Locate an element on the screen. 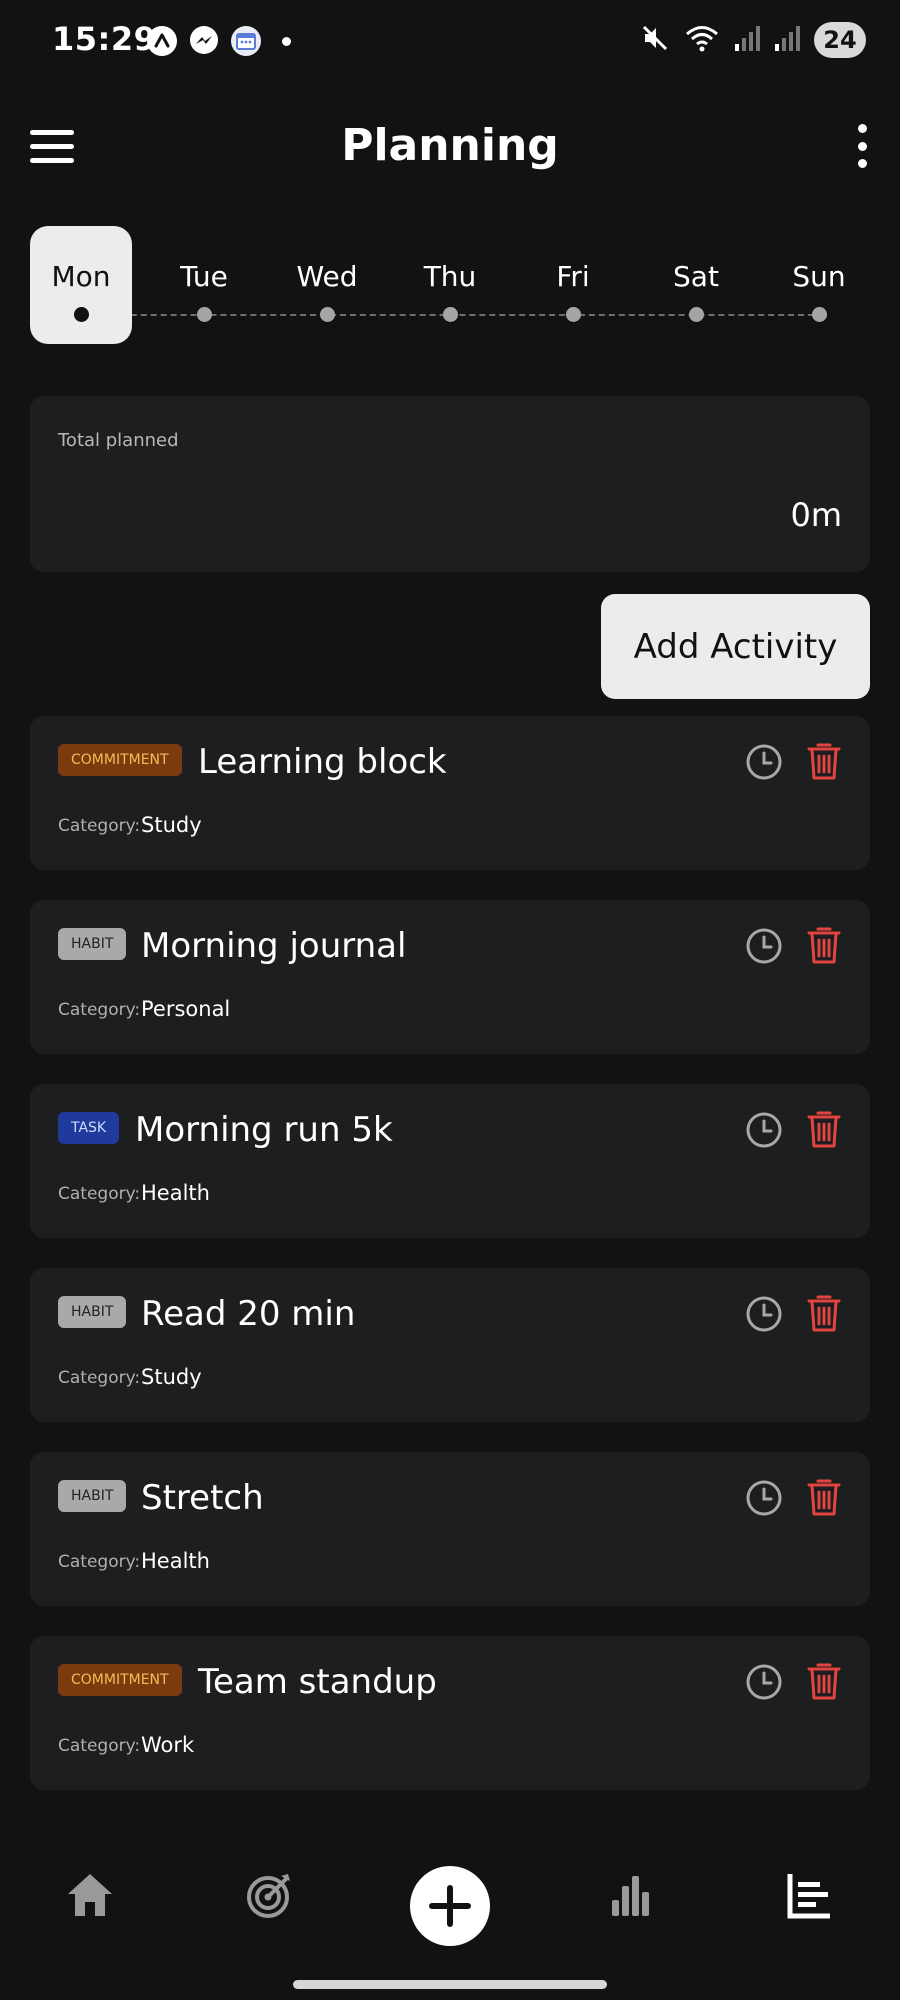 The width and height of the screenshot is (900, 2000). total-planned-card: Total planned 0m is located at coordinates (450, 484).